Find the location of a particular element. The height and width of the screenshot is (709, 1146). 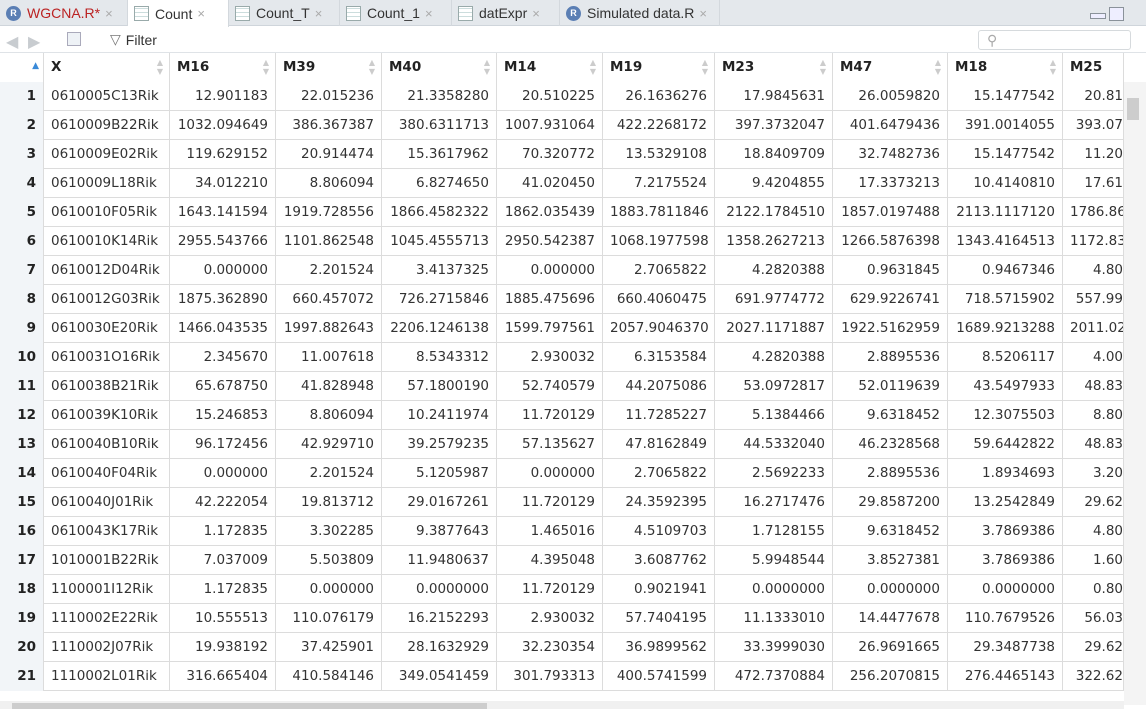

column-header-M40: M40 ▲ ▼ is located at coordinates (439, 67).